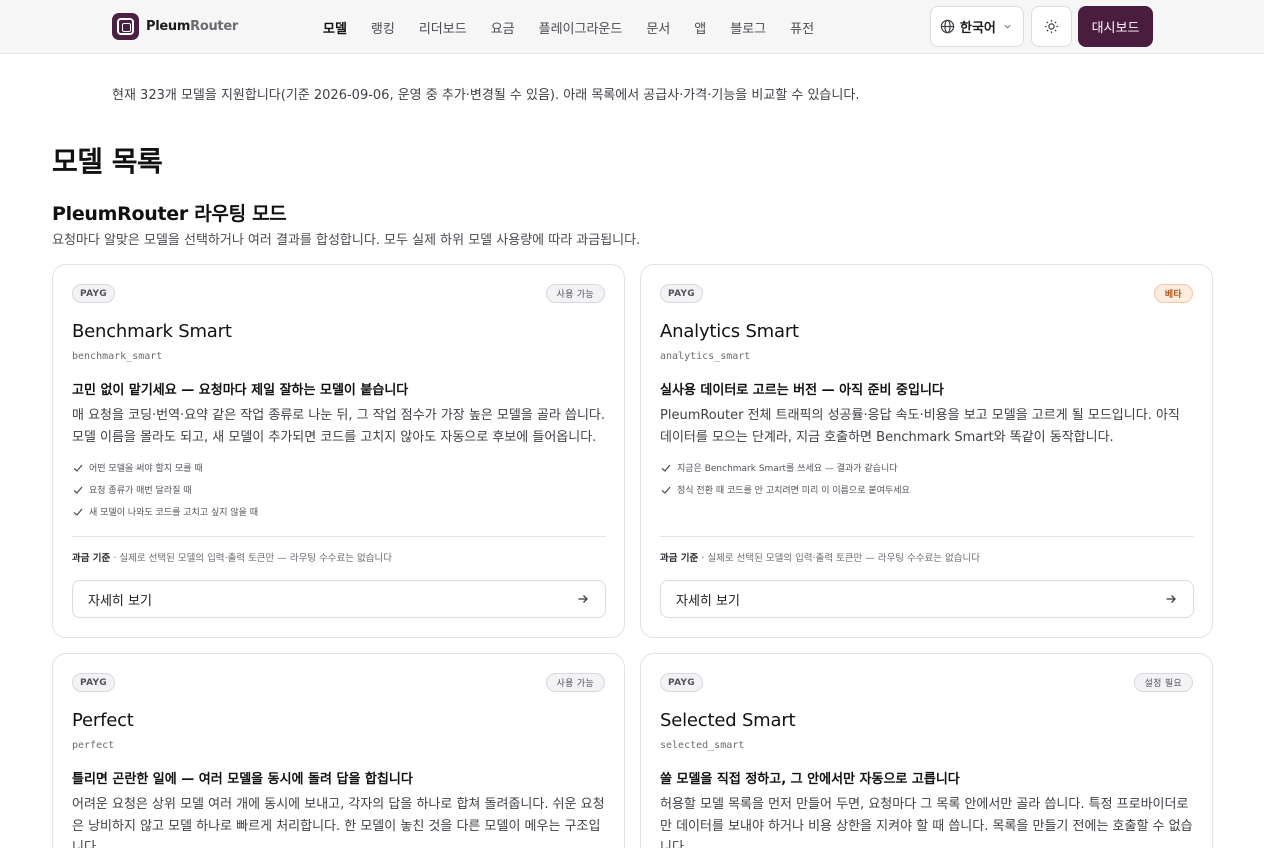  I want to click on model-id: selected_smart, so click(702, 745).